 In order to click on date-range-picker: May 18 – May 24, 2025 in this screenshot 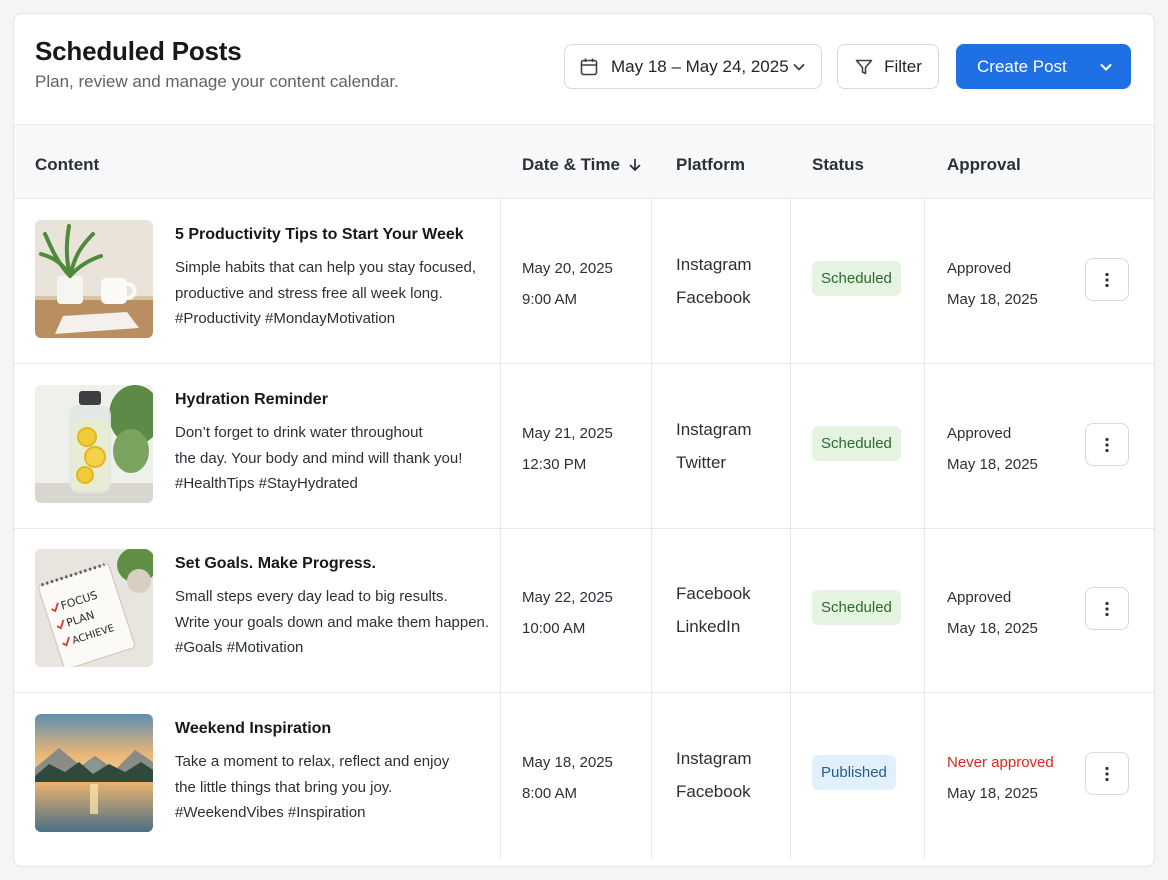, I will do `click(693, 66)`.